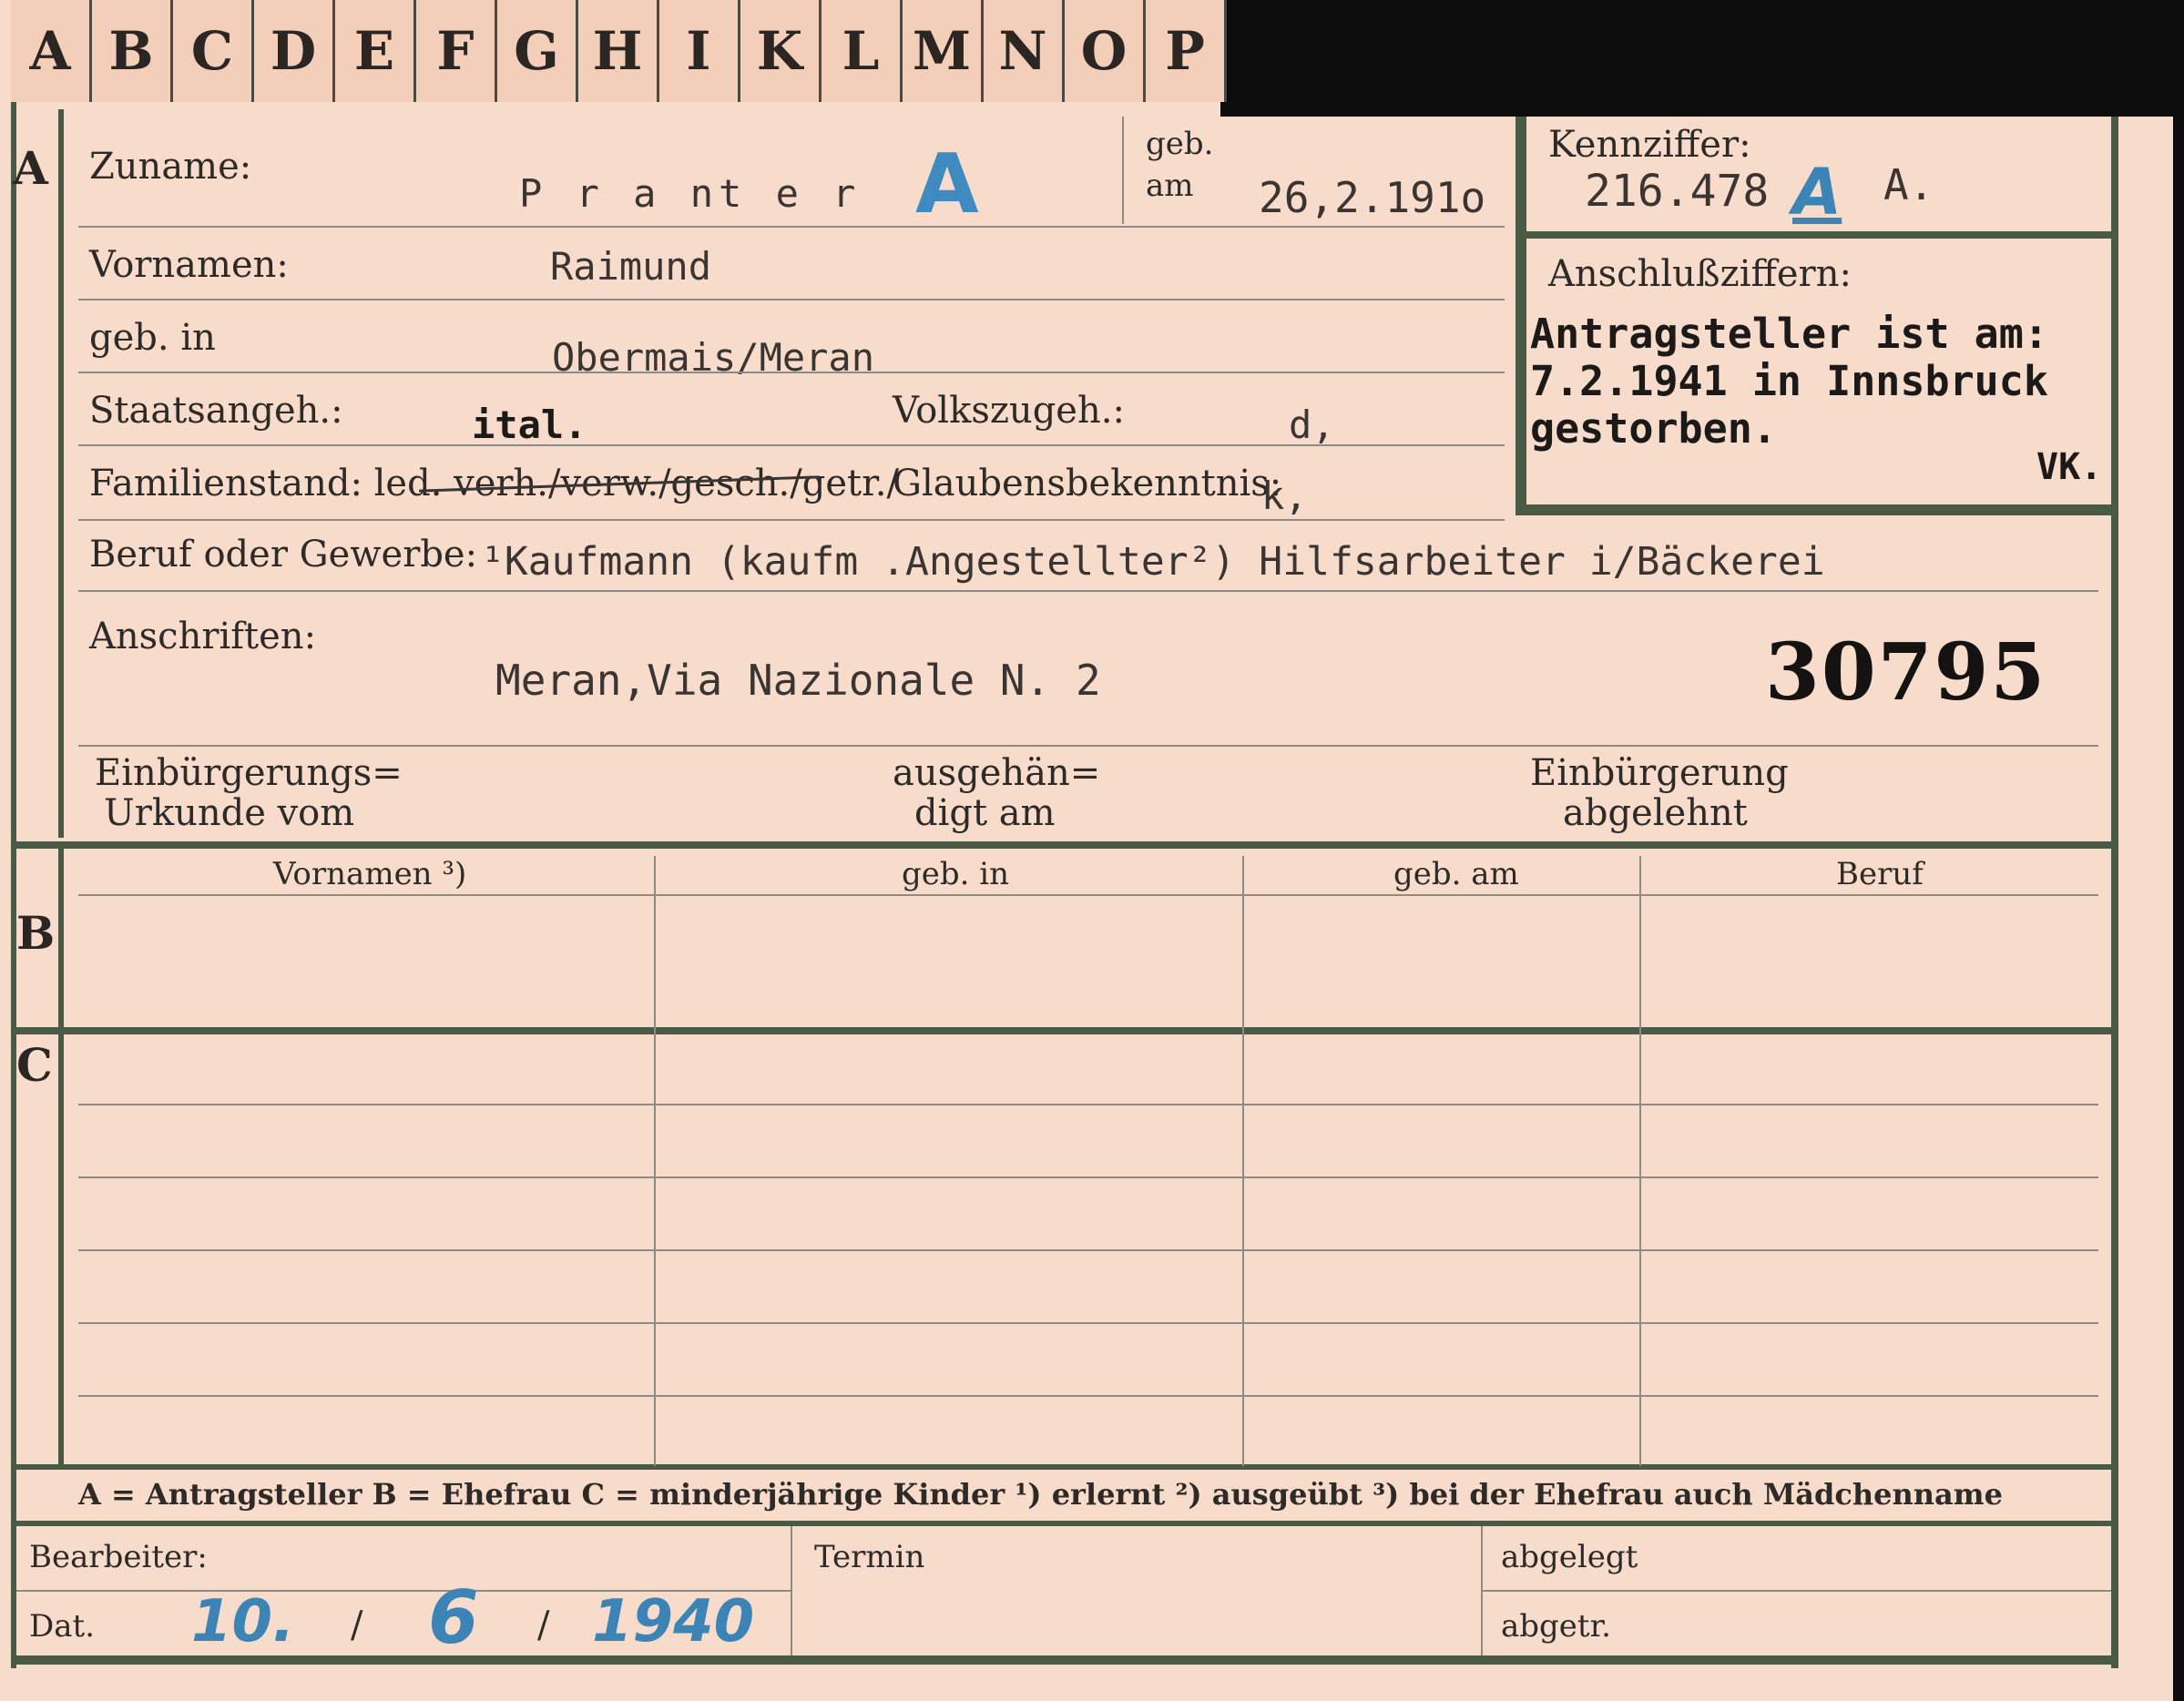  What do you see at coordinates (2069, 467) in the screenshot?
I see `anschluss-note-initials: VK.` at bounding box center [2069, 467].